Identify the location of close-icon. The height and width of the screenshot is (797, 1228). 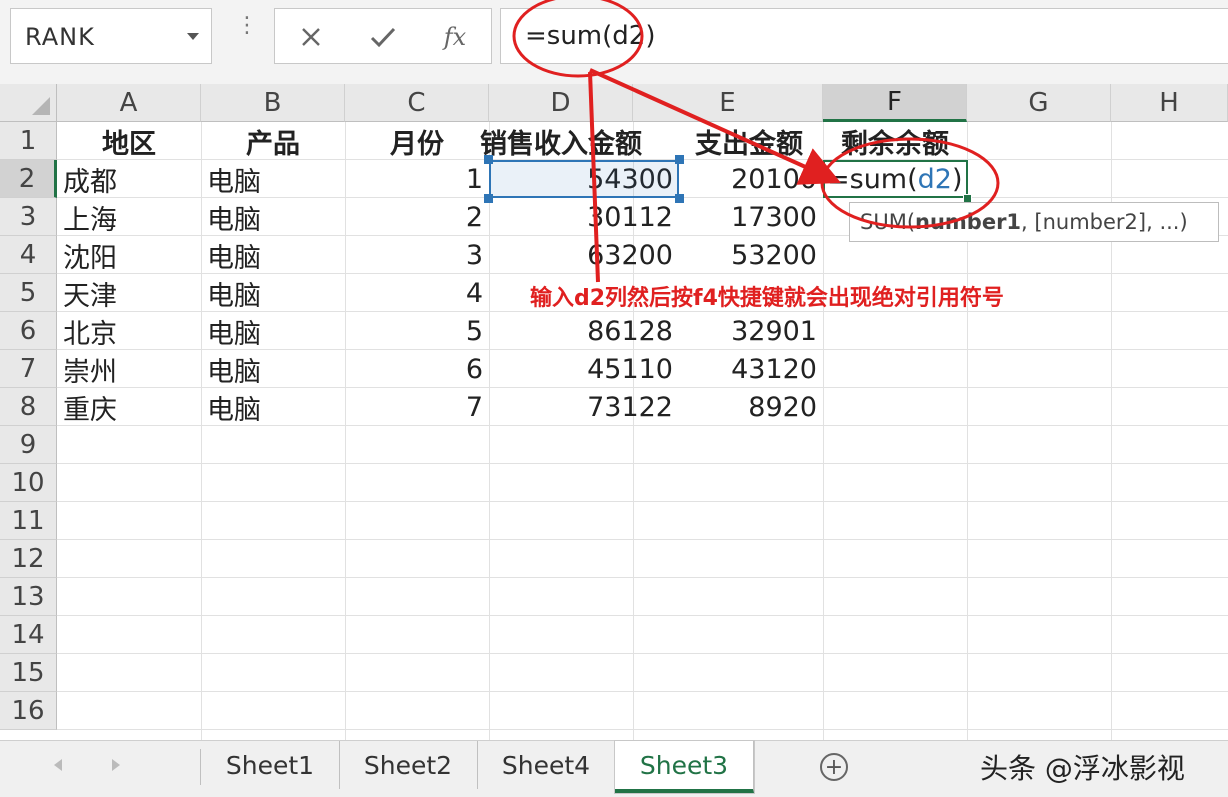
(311, 37).